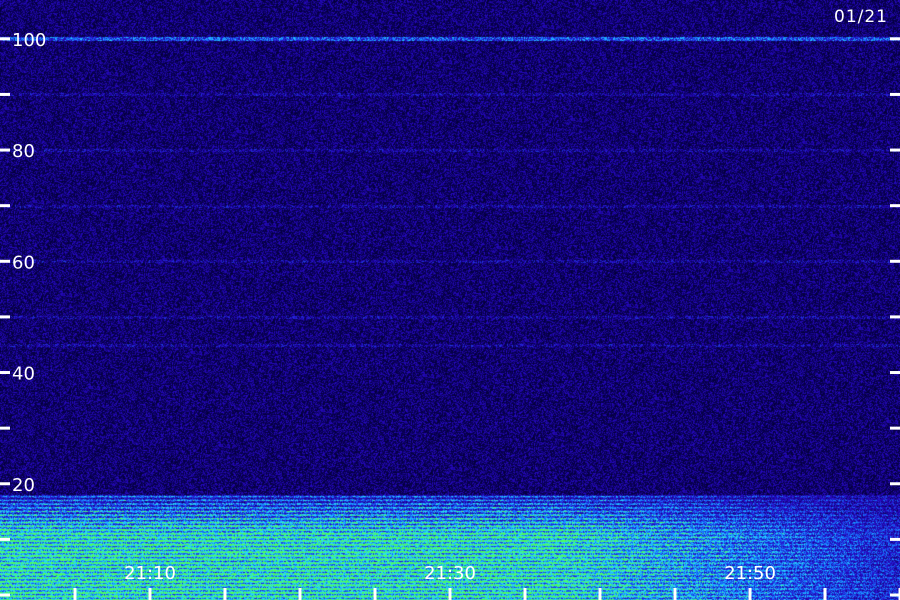 The image size is (900, 600). Describe the element at coordinates (23, 485) in the screenshot. I see `y-tick-label: 20` at that location.